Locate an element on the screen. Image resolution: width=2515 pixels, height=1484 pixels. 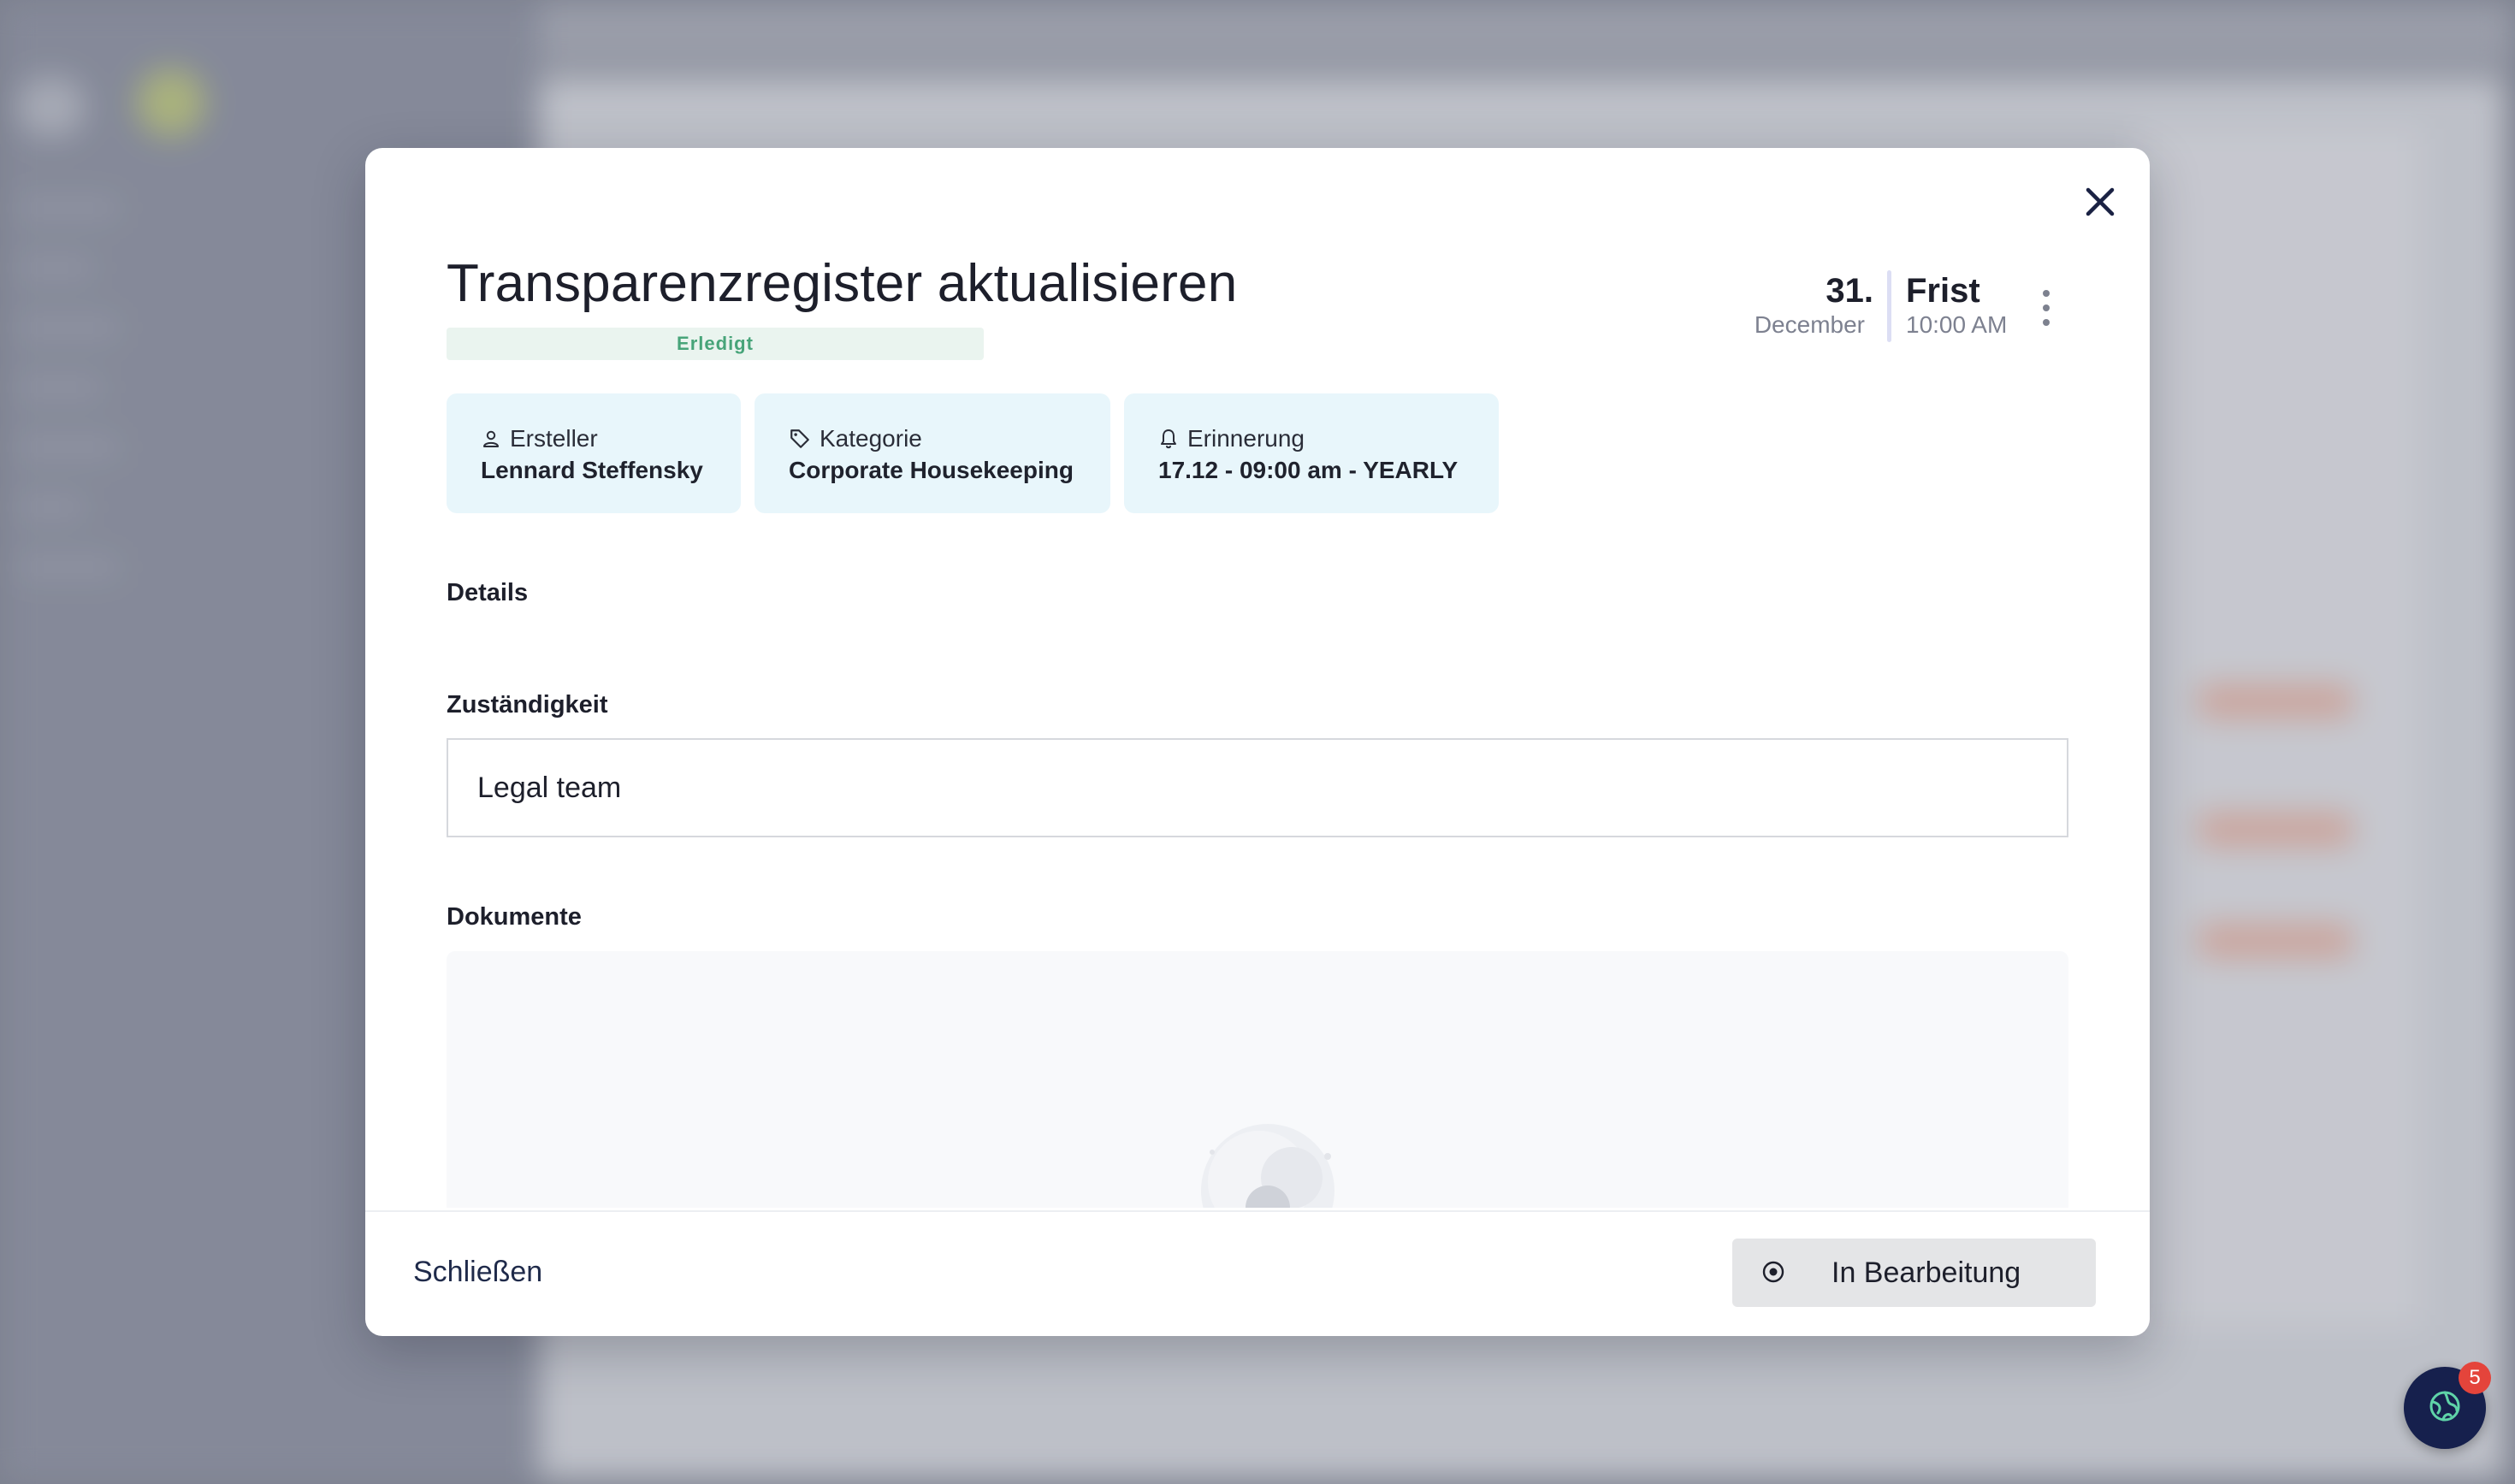
notification-badge: 5 is located at coordinates (2475, 1378).